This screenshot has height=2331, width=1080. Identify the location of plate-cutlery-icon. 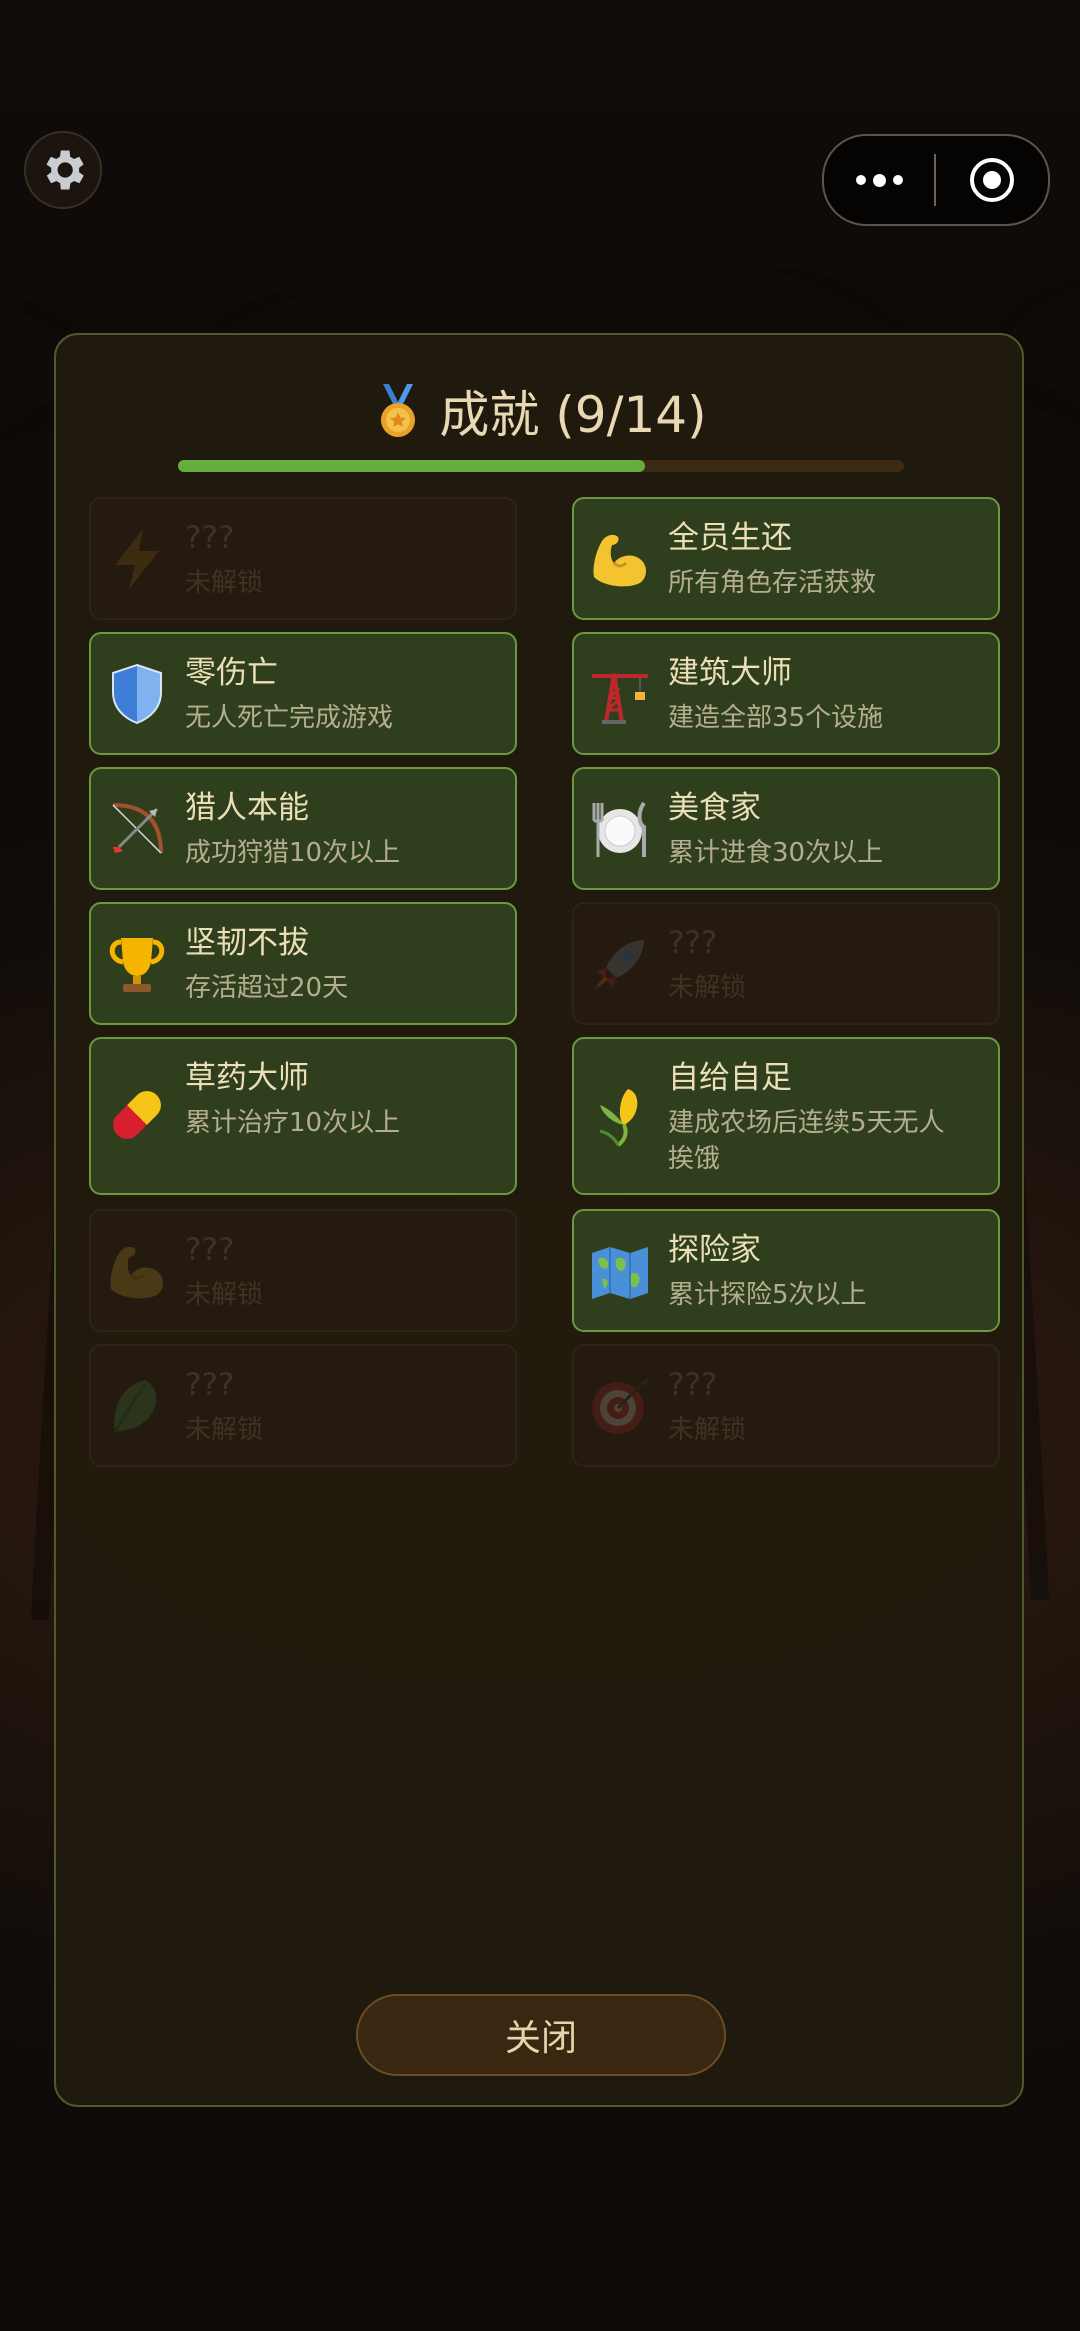
(620, 829).